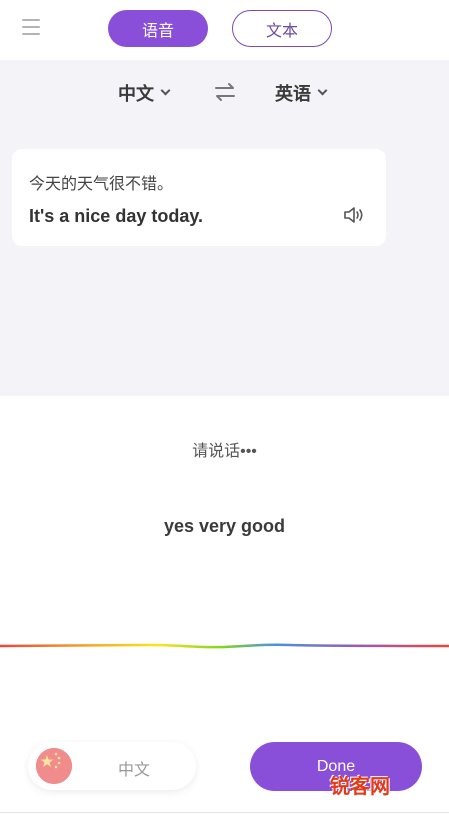 Image resolution: width=449 pixels, height=815 pixels. What do you see at coordinates (158, 28) in the screenshot?
I see `tab-voice: 语音` at bounding box center [158, 28].